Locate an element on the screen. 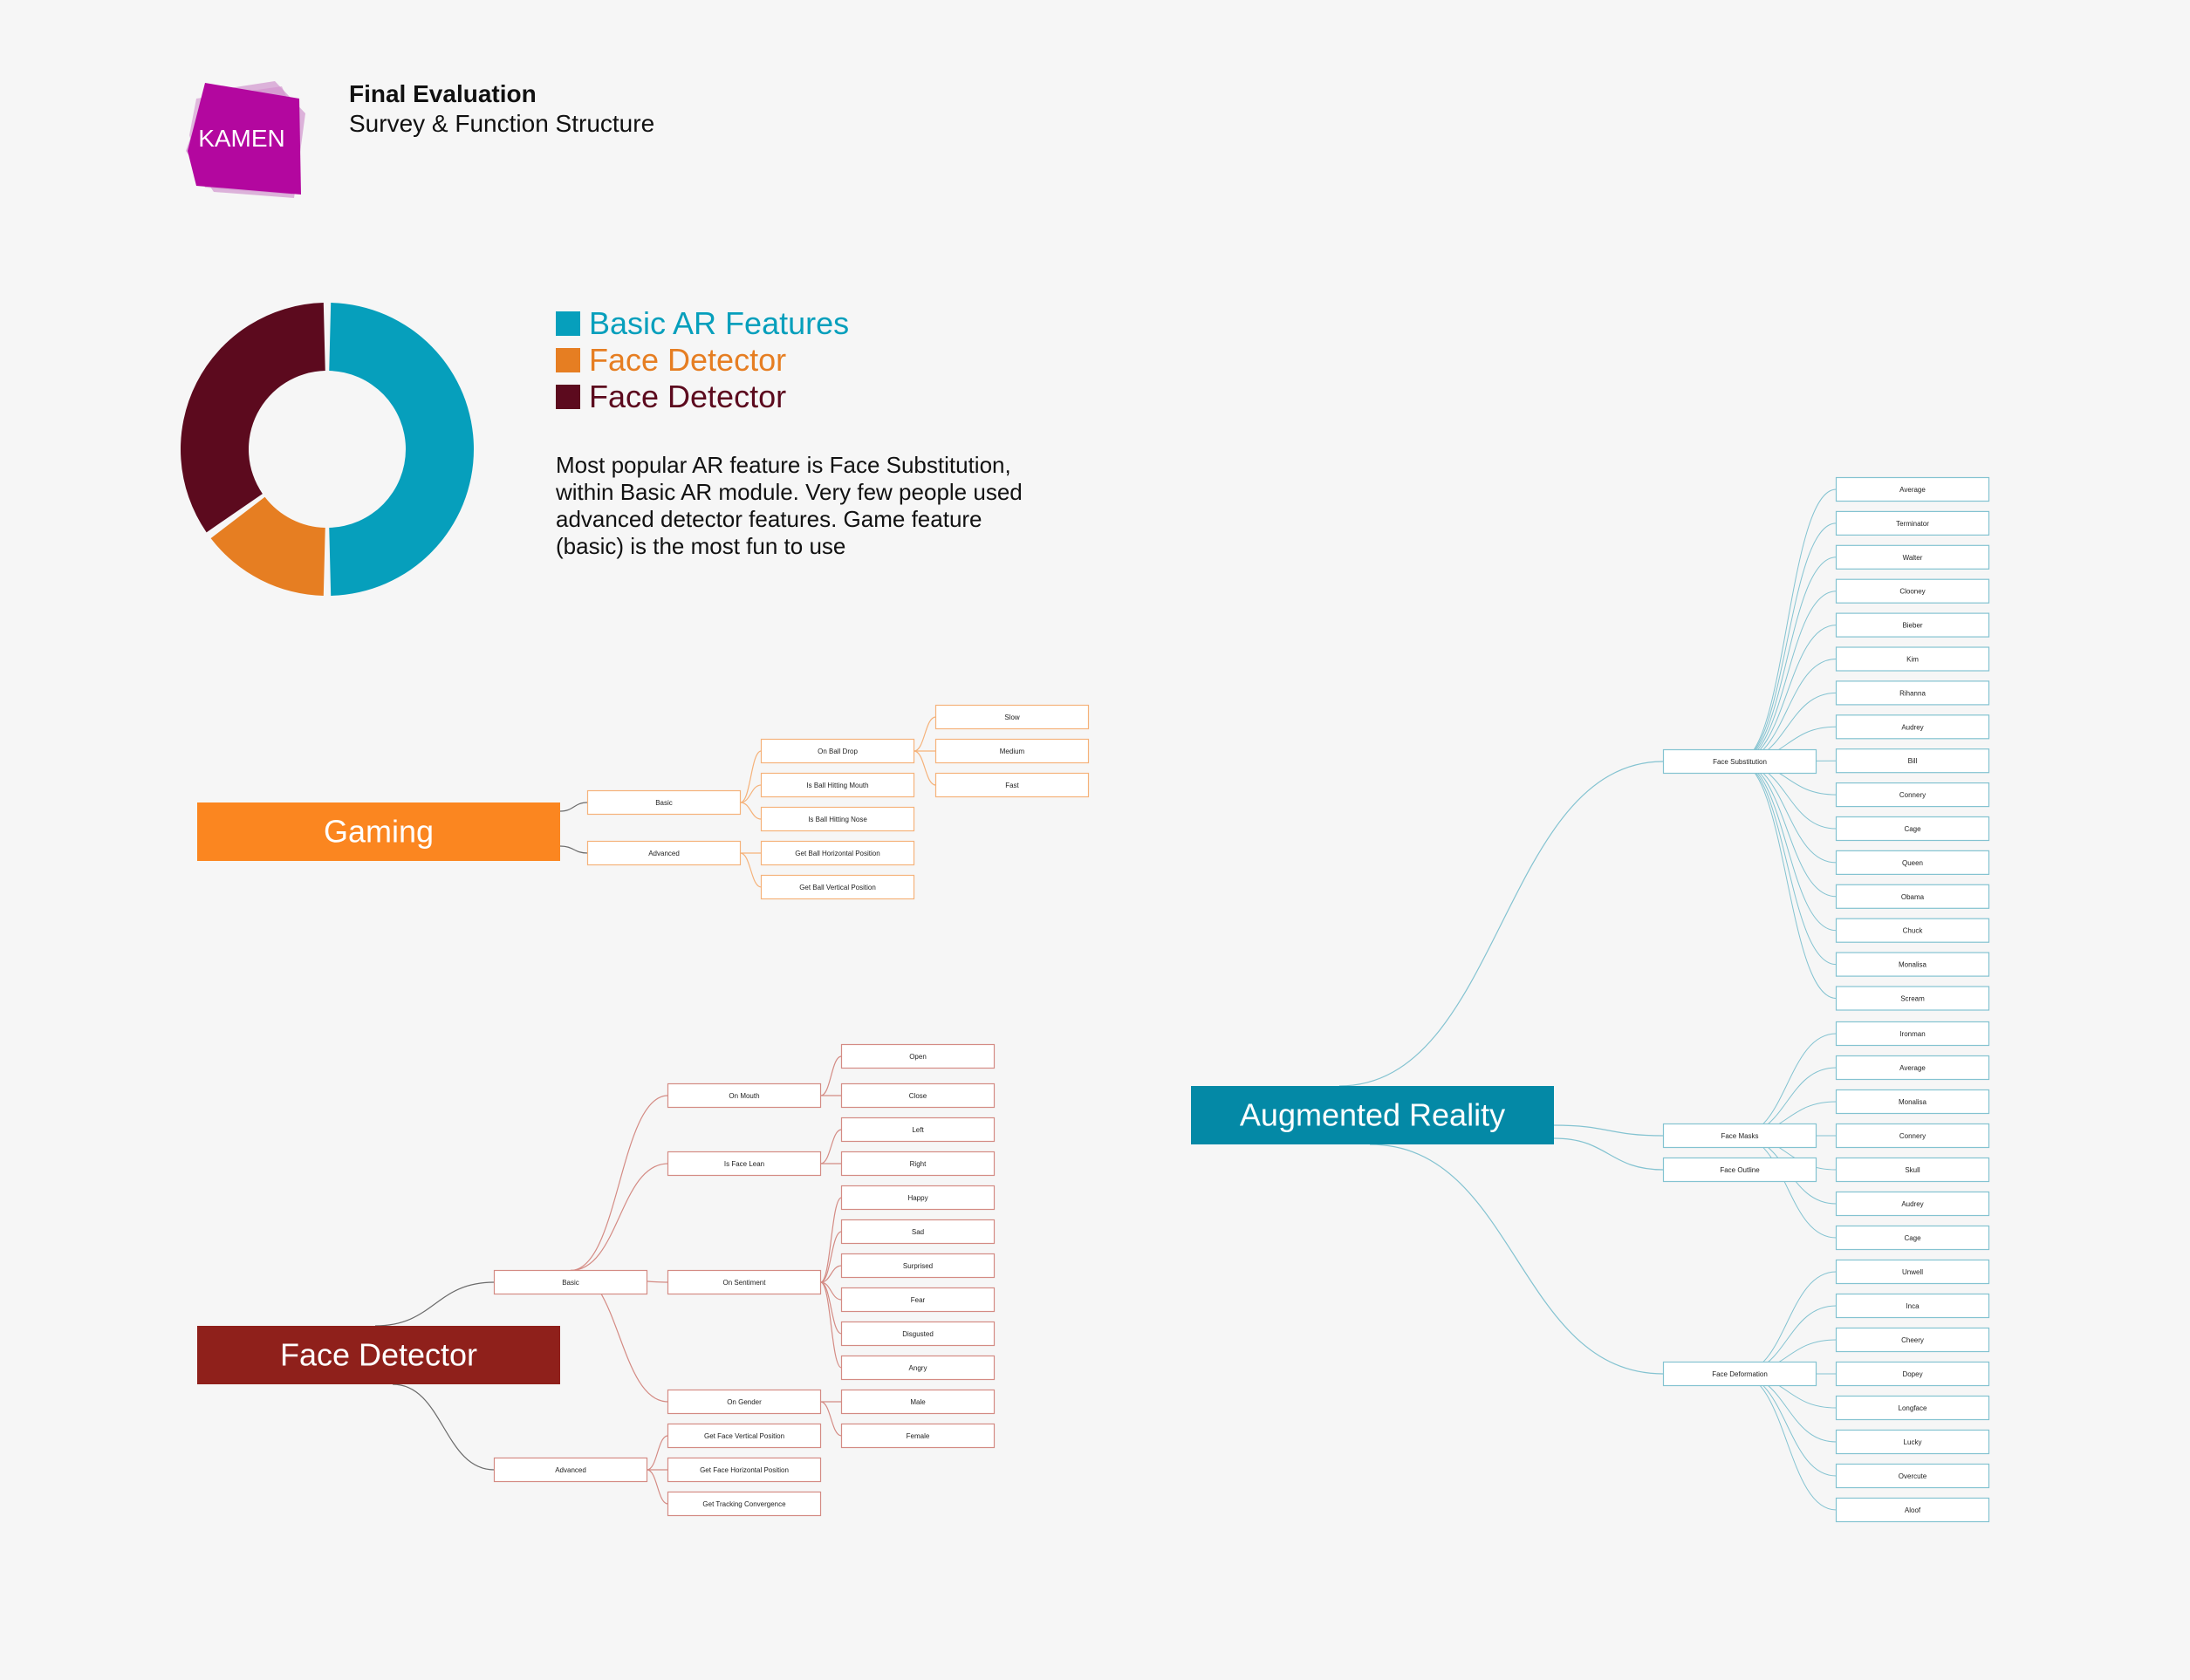  node-get-ball-horizontal-position: Get Ball Horizontal Position is located at coordinates (837, 853).